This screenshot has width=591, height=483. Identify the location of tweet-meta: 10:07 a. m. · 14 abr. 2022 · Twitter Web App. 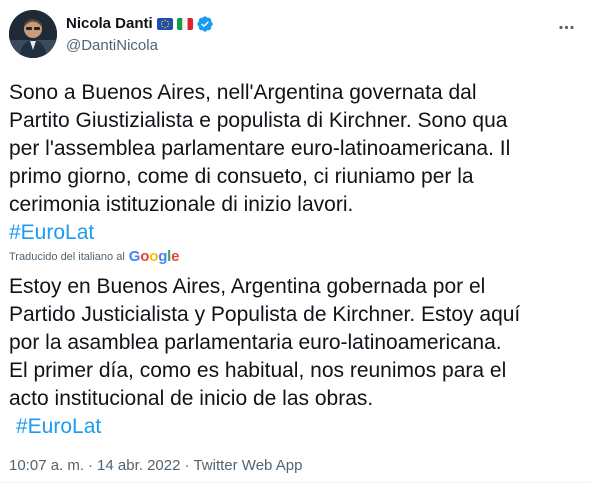
(155, 466).